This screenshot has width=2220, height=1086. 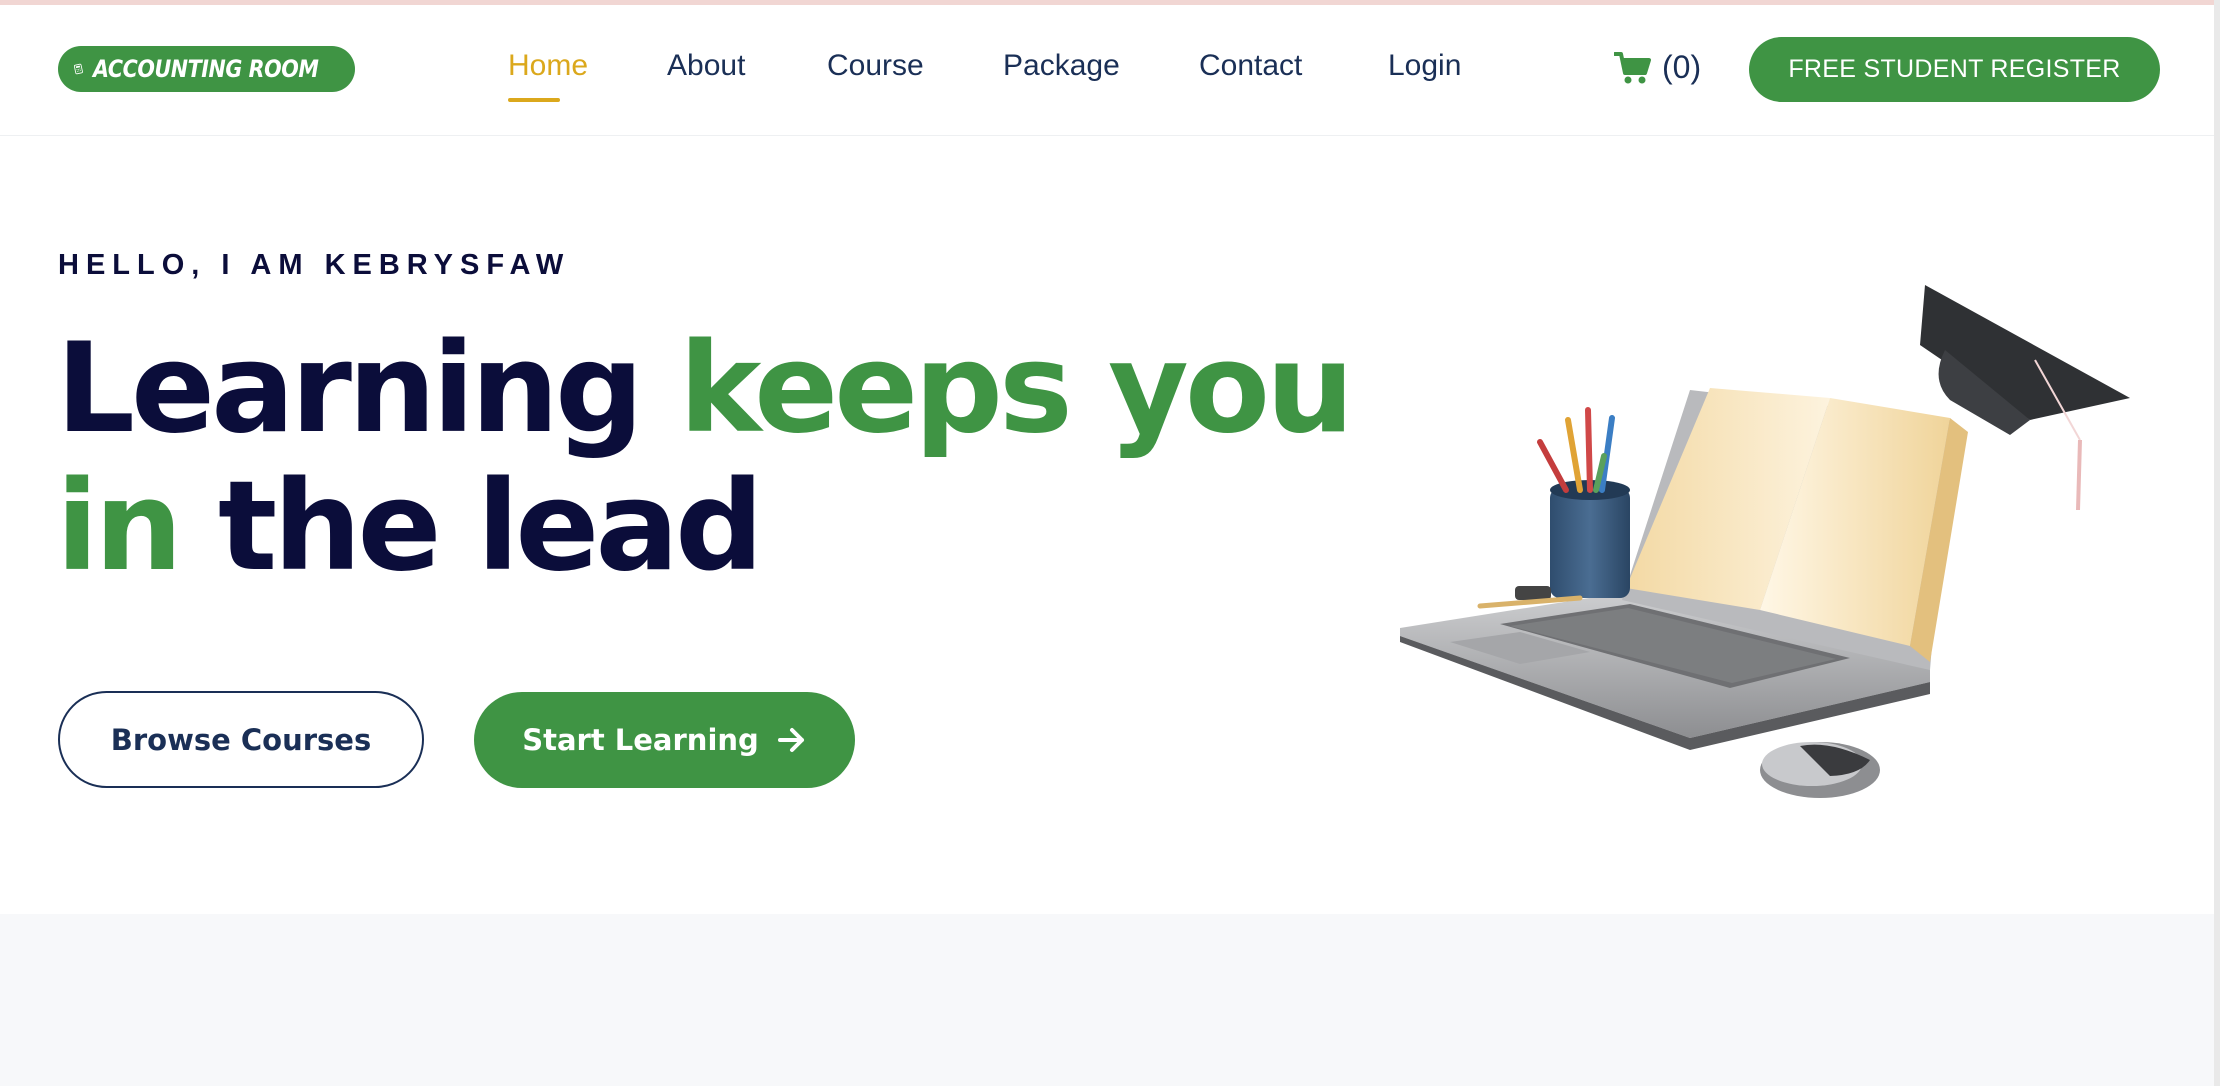 What do you see at coordinates (548, 66) in the screenshot?
I see `nav-home: Home` at bounding box center [548, 66].